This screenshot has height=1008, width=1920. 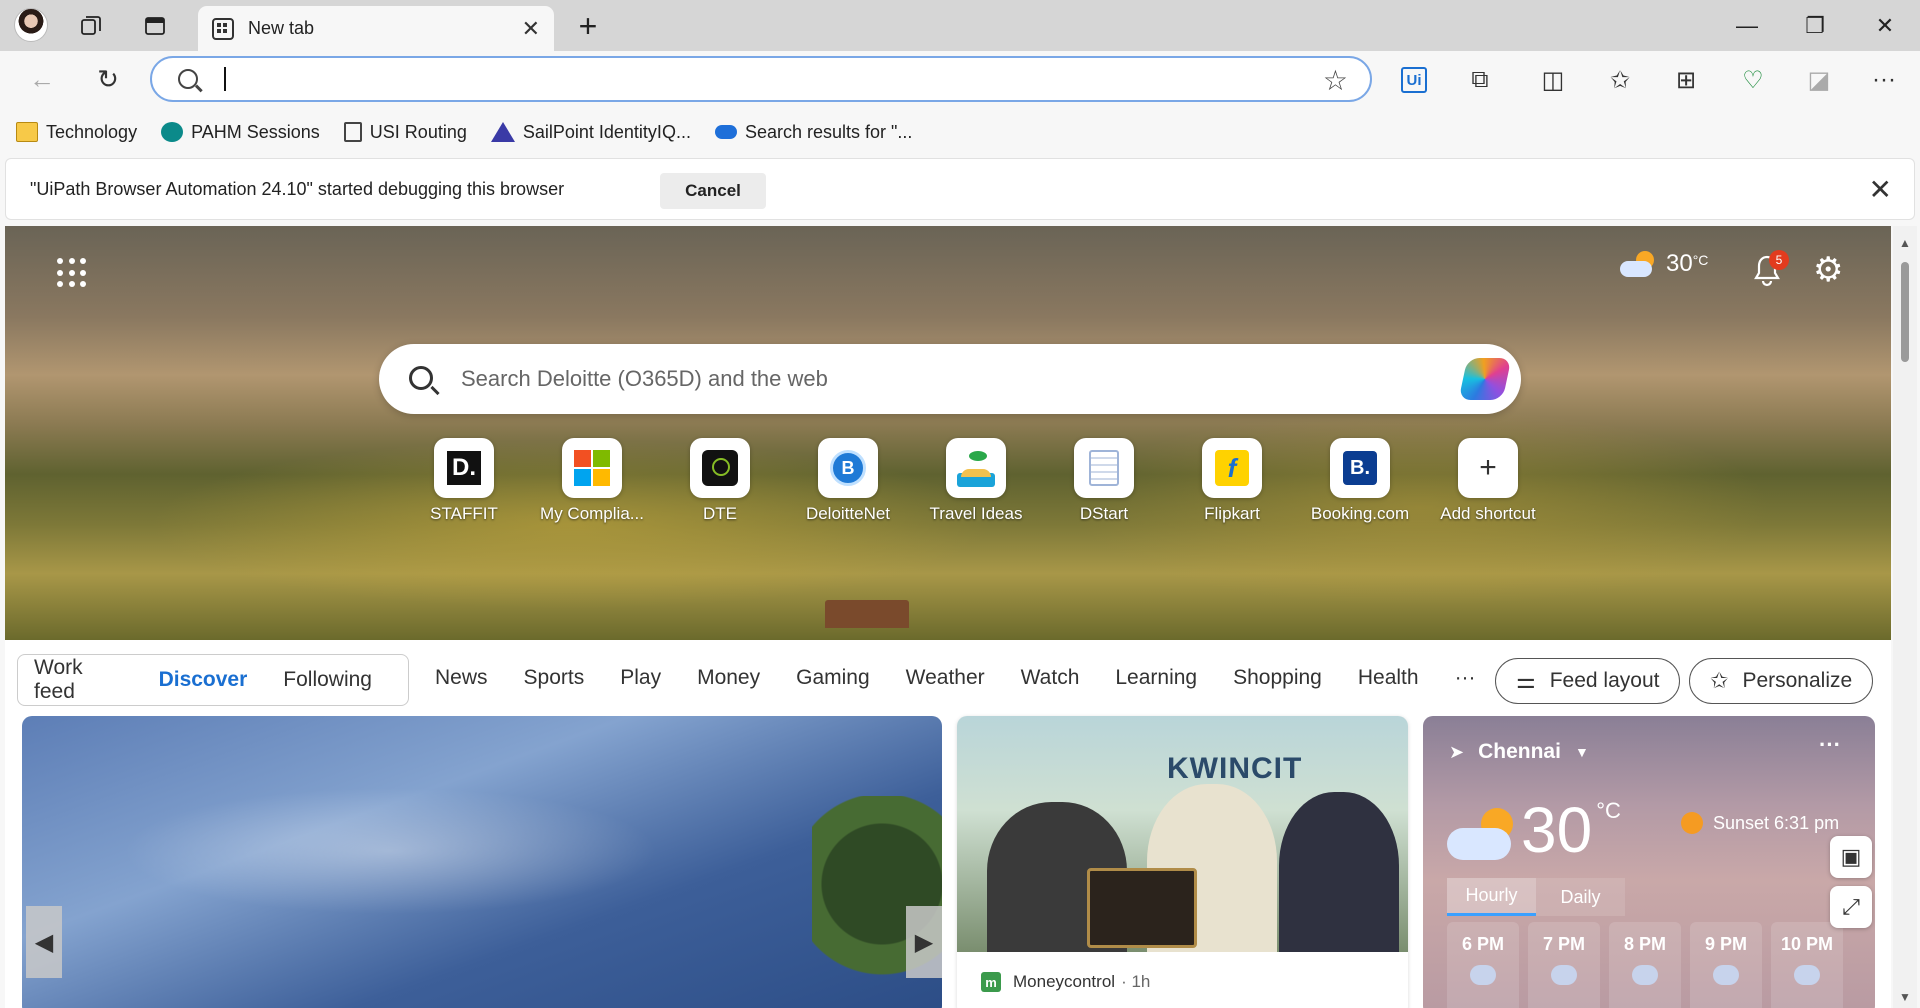 What do you see at coordinates (1700, 260) in the screenshot?
I see `weather-unit: °C` at bounding box center [1700, 260].